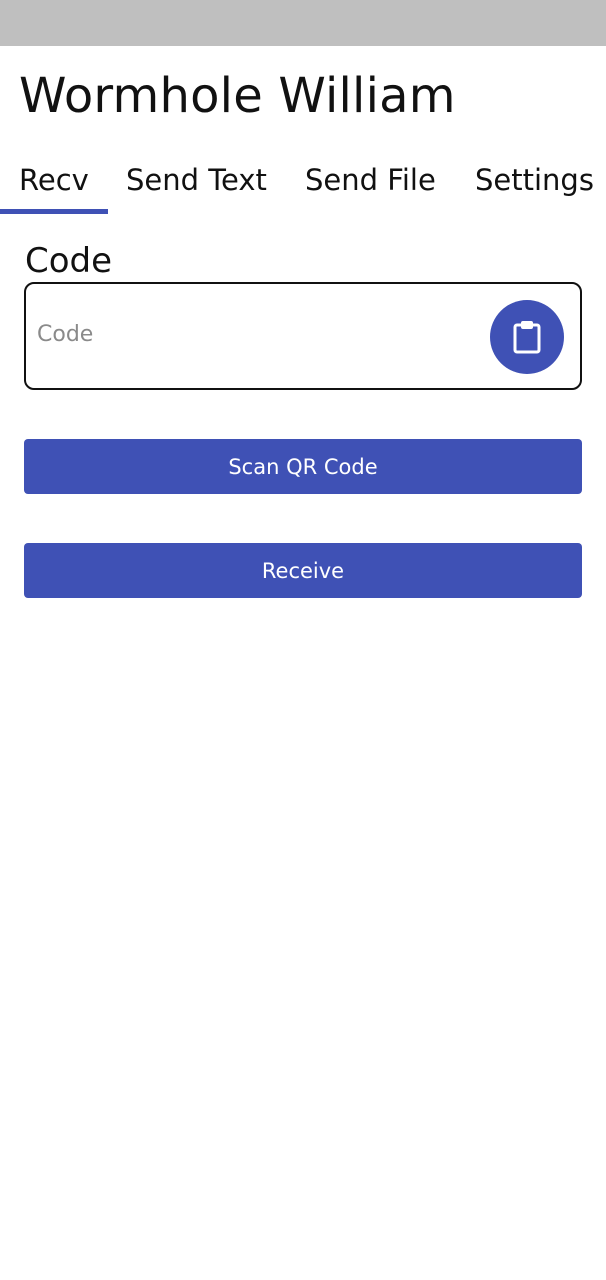 This screenshot has width=606, height=1280. What do you see at coordinates (237, 96) in the screenshot?
I see `app-title: Wormhole William` at bounding box center [237, 96].